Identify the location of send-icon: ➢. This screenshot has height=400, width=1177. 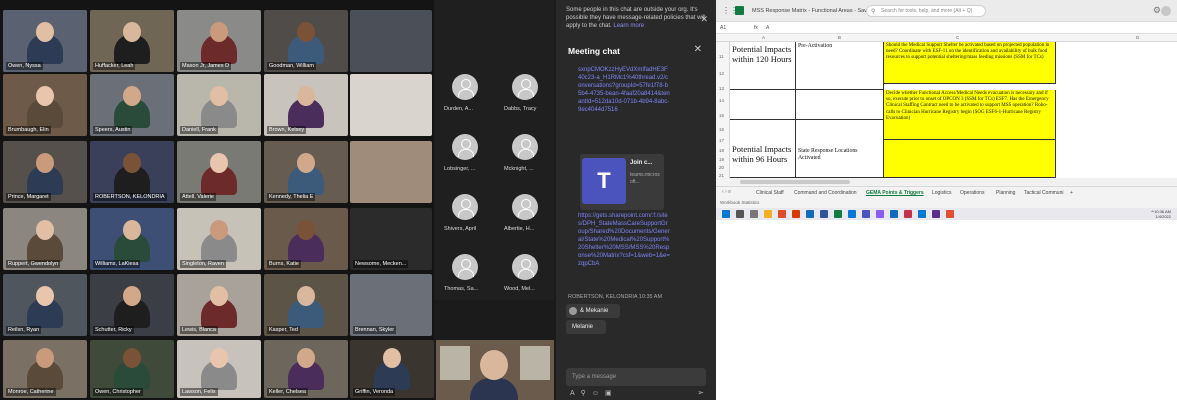
(700, 392).